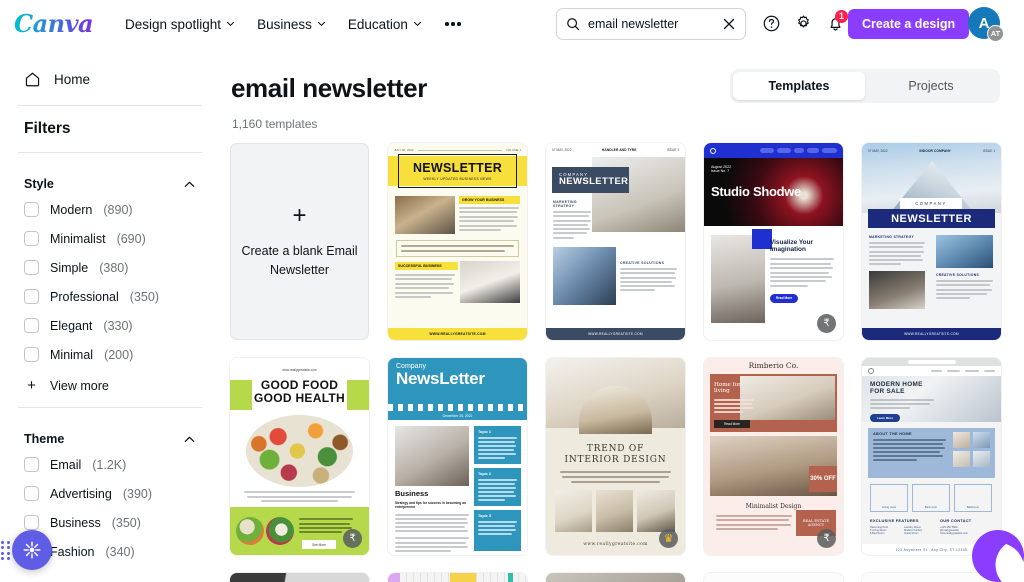 The height and width of the screenshot is (582, 1024). What do you see at coordinates (420, 266) in the screenshot?
I see `section-title: SUCCESSFUL BUSINESS` at bounding box center [420, 266].